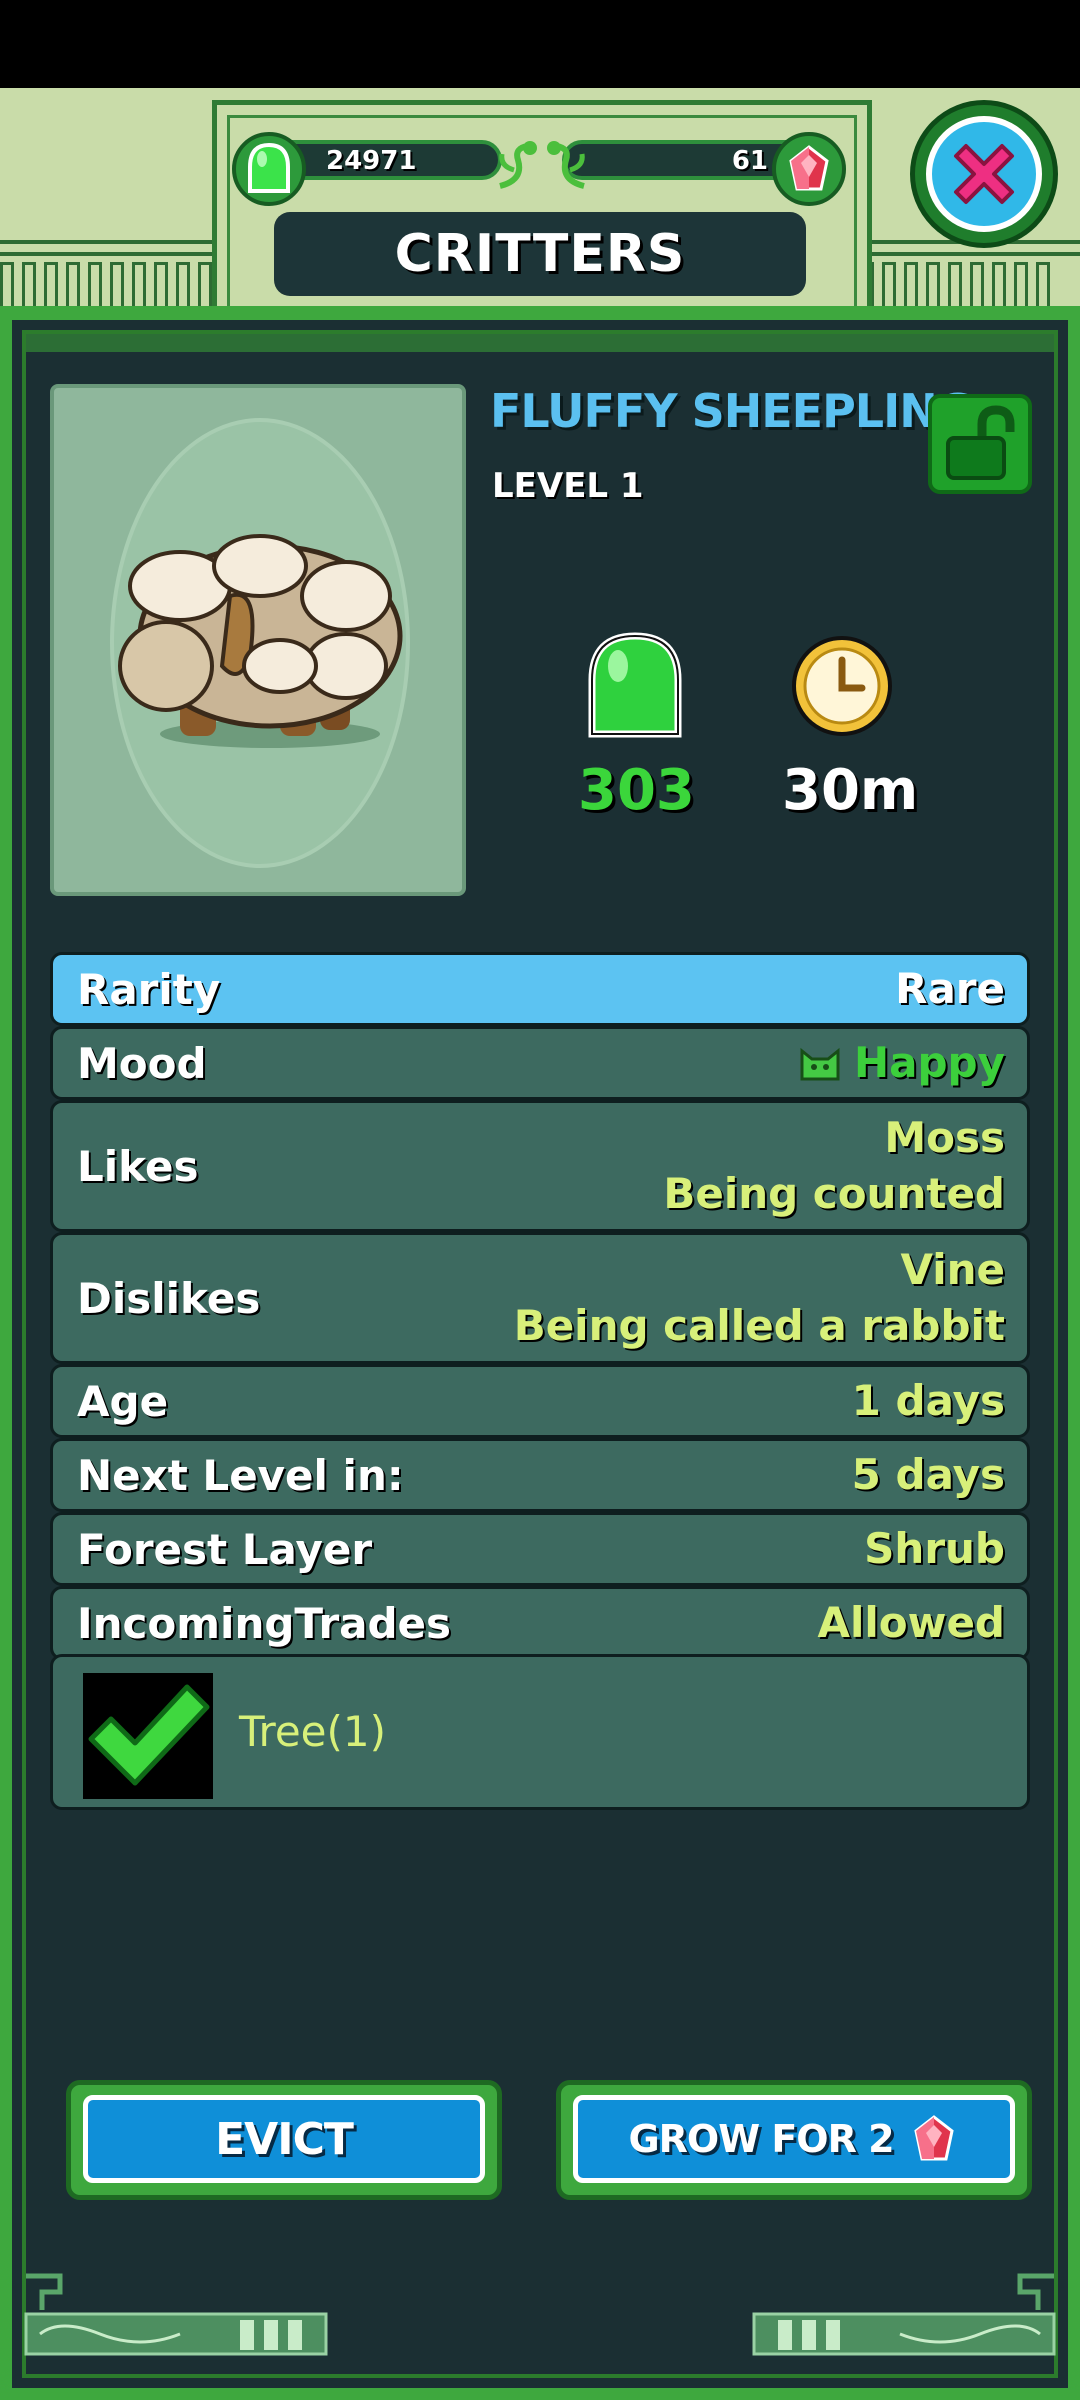 The height and width of the screenshot is (2400, 1080). What do you see at coordinates (138, 1166) in the screenshot?
I see `info-label: Likes` at bounding box center [138, 1166].